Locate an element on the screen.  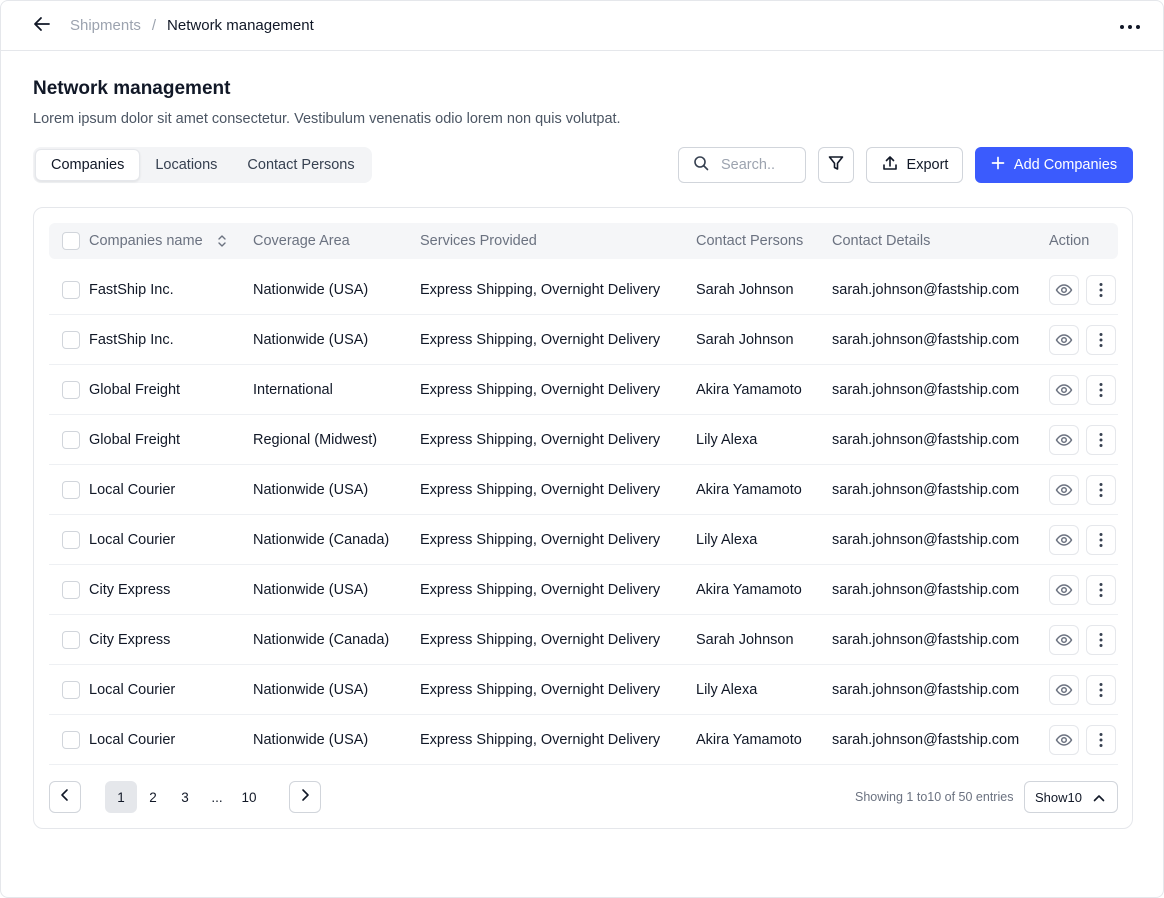
filter-icon is located at coordinates (836, 165).